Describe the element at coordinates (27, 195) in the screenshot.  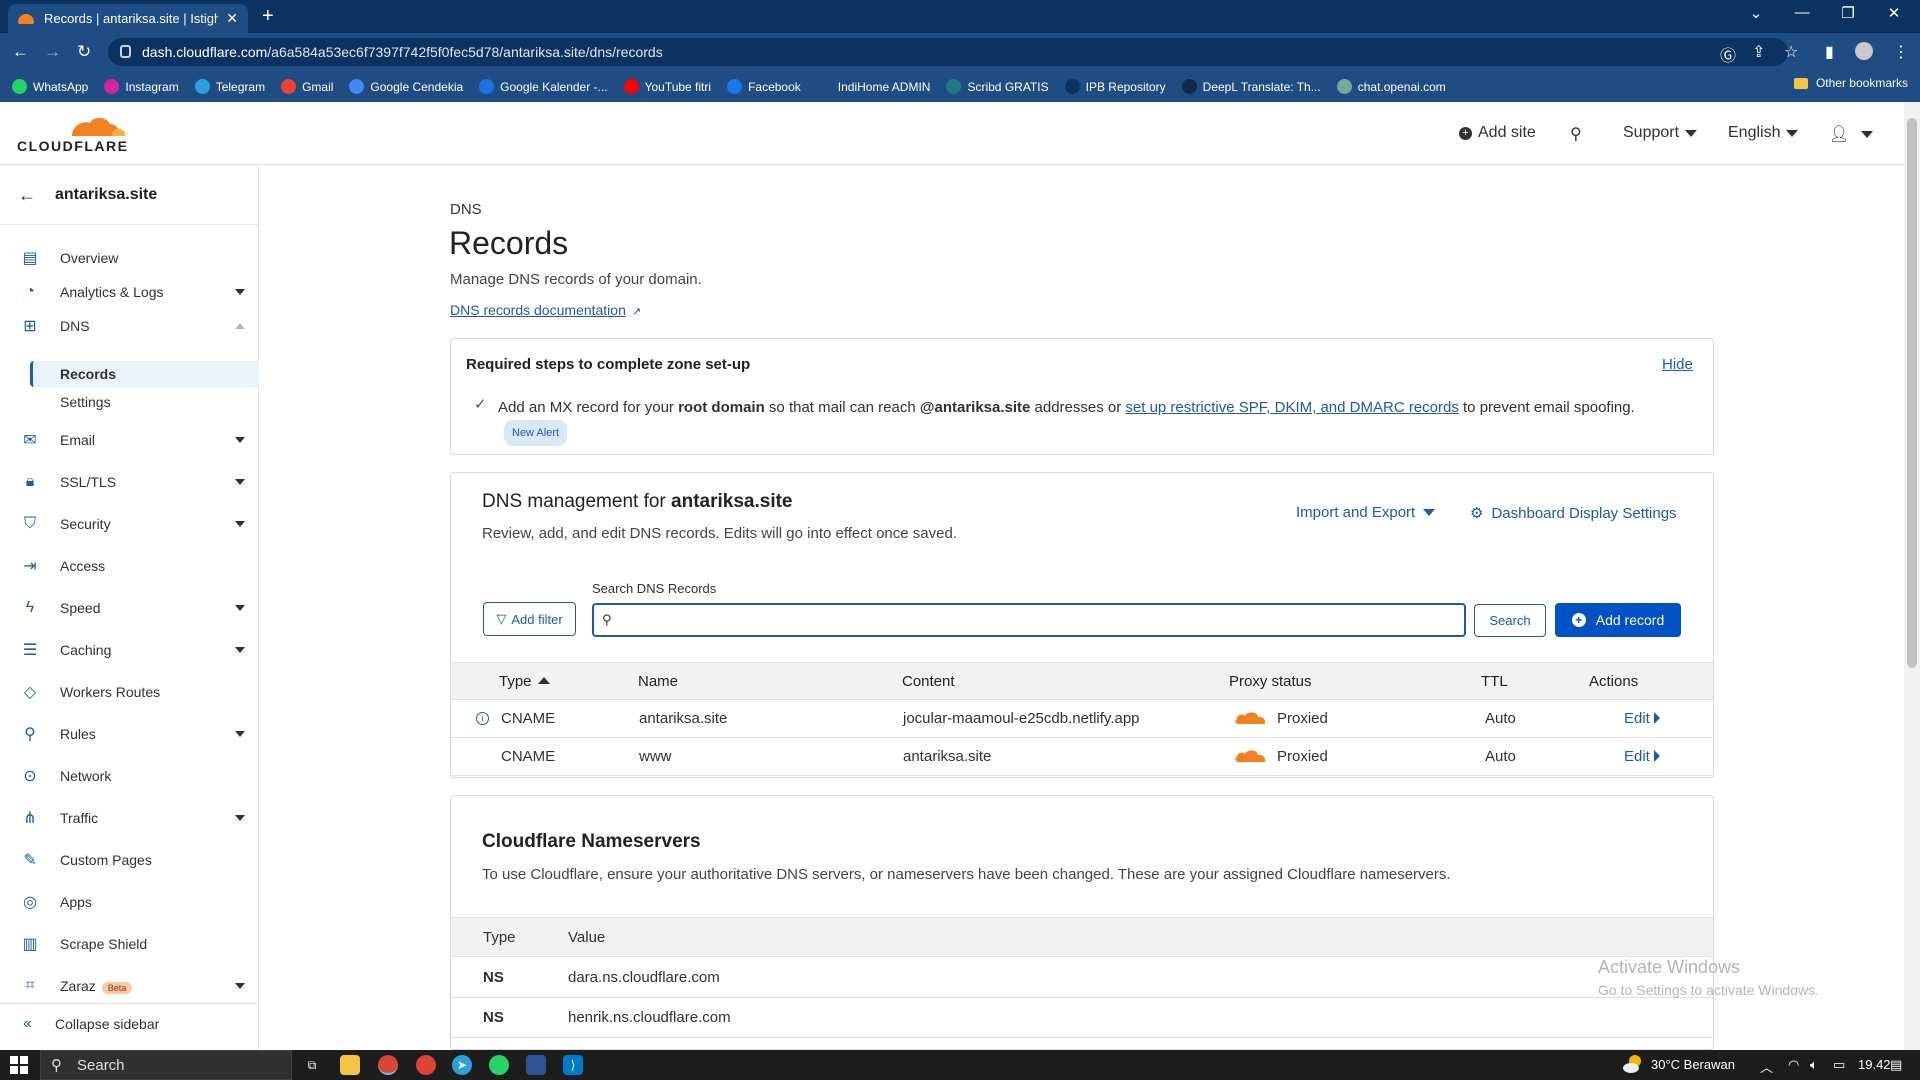
I see `back-arrow-icon: ←` at that location.